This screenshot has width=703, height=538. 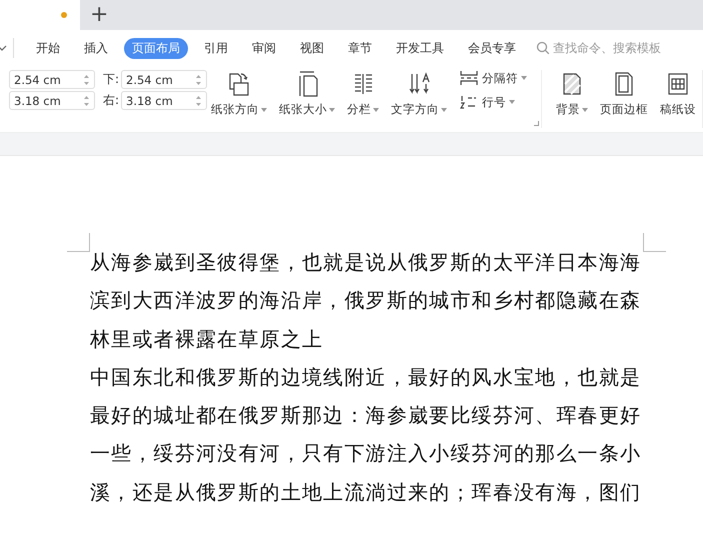 I want to click on ribbon-button: 行号, so click(x=493, y=102).